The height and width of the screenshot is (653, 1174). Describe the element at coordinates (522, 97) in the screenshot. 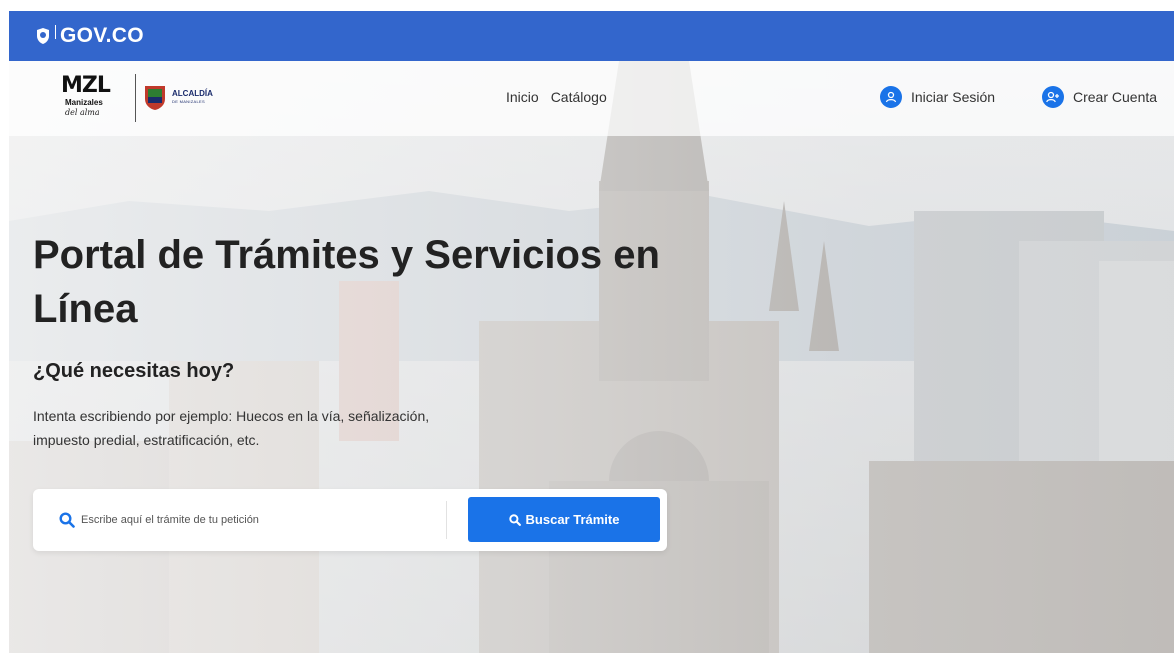

I see `nav-item-inicio: Inicio` at that location.